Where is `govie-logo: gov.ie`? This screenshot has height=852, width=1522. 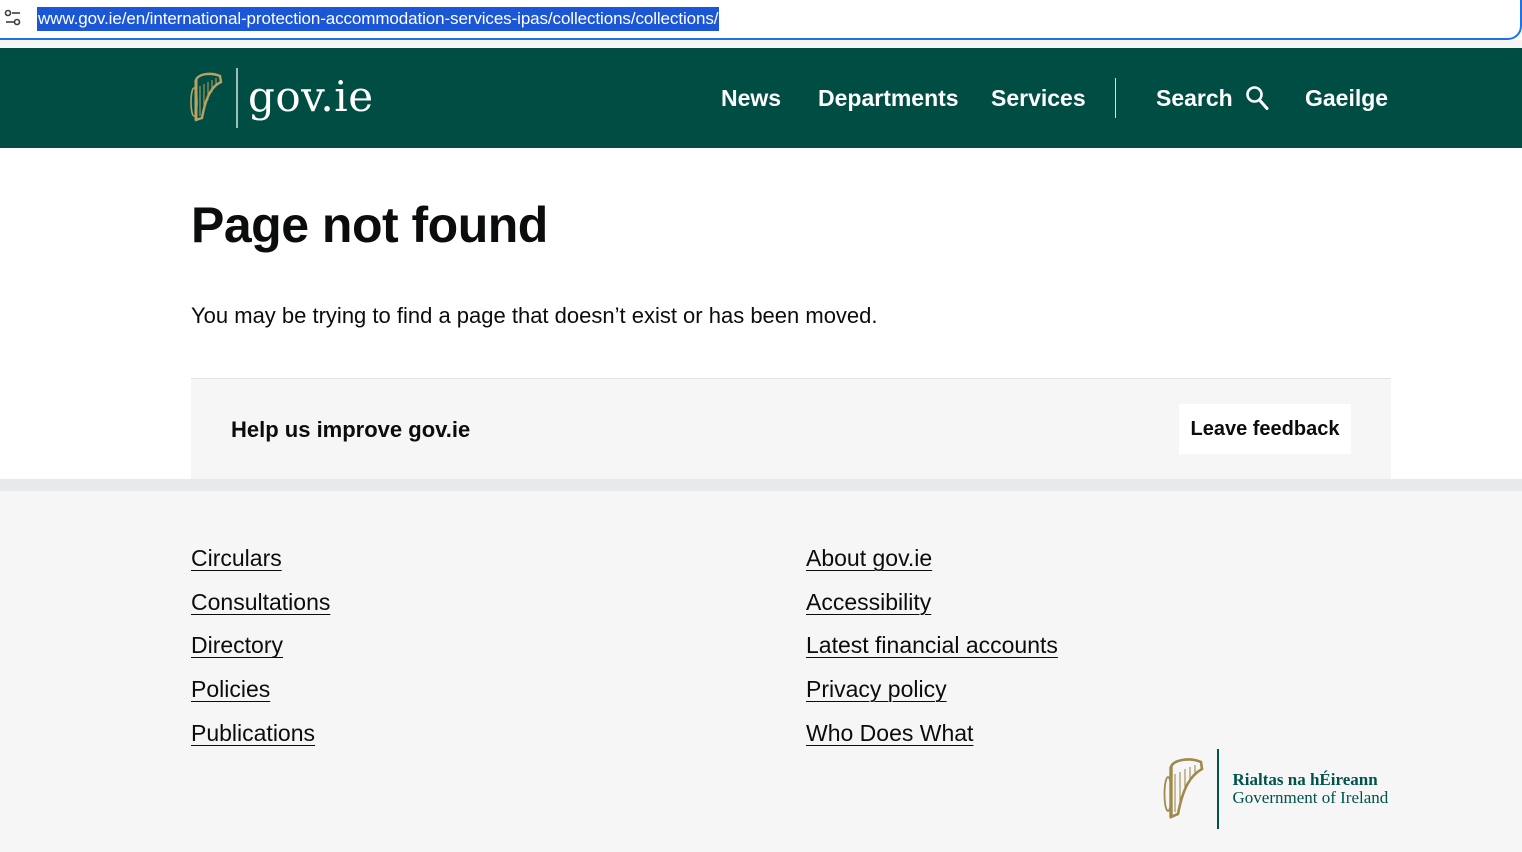 govie-logo: gov.ie is located at coordinates (282, 98).